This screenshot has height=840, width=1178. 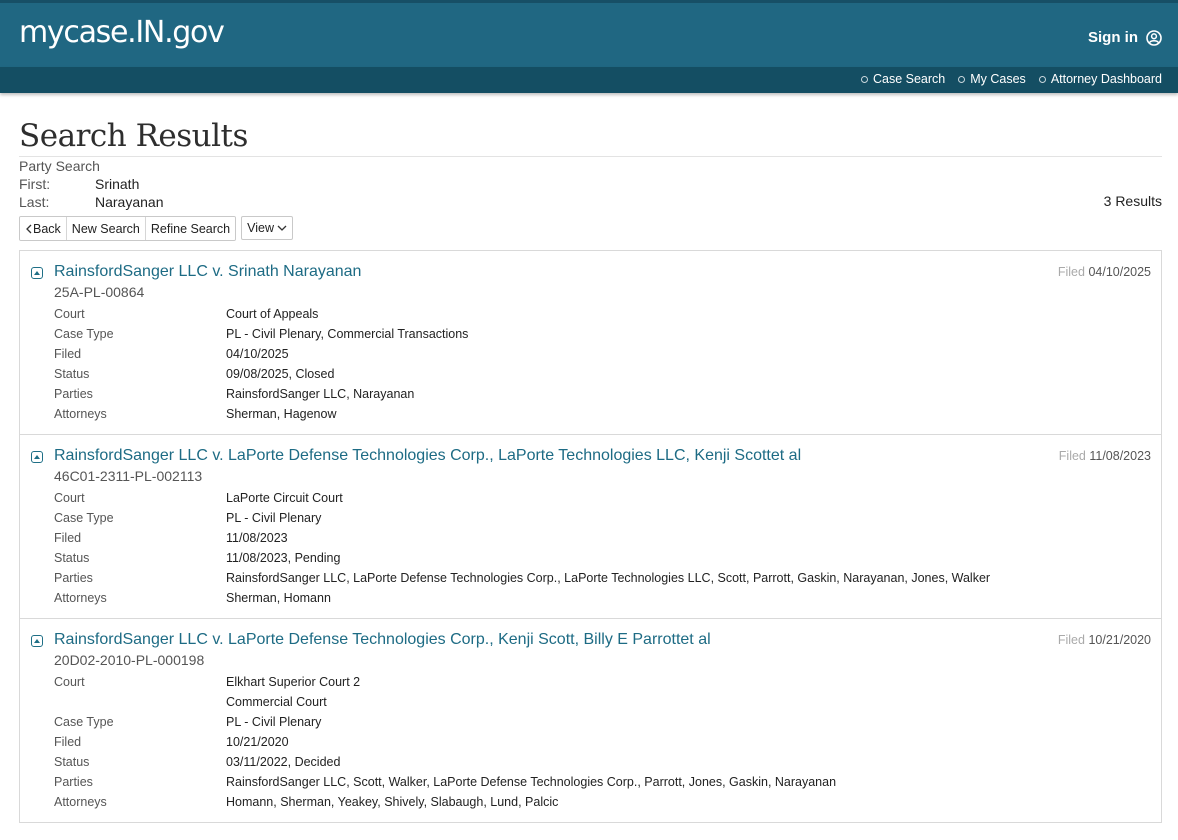 What do you see at coordinates (257, 742) in the screenshot?
I see `detail-value: 10/21/2020` at bounding box center [257, 742].